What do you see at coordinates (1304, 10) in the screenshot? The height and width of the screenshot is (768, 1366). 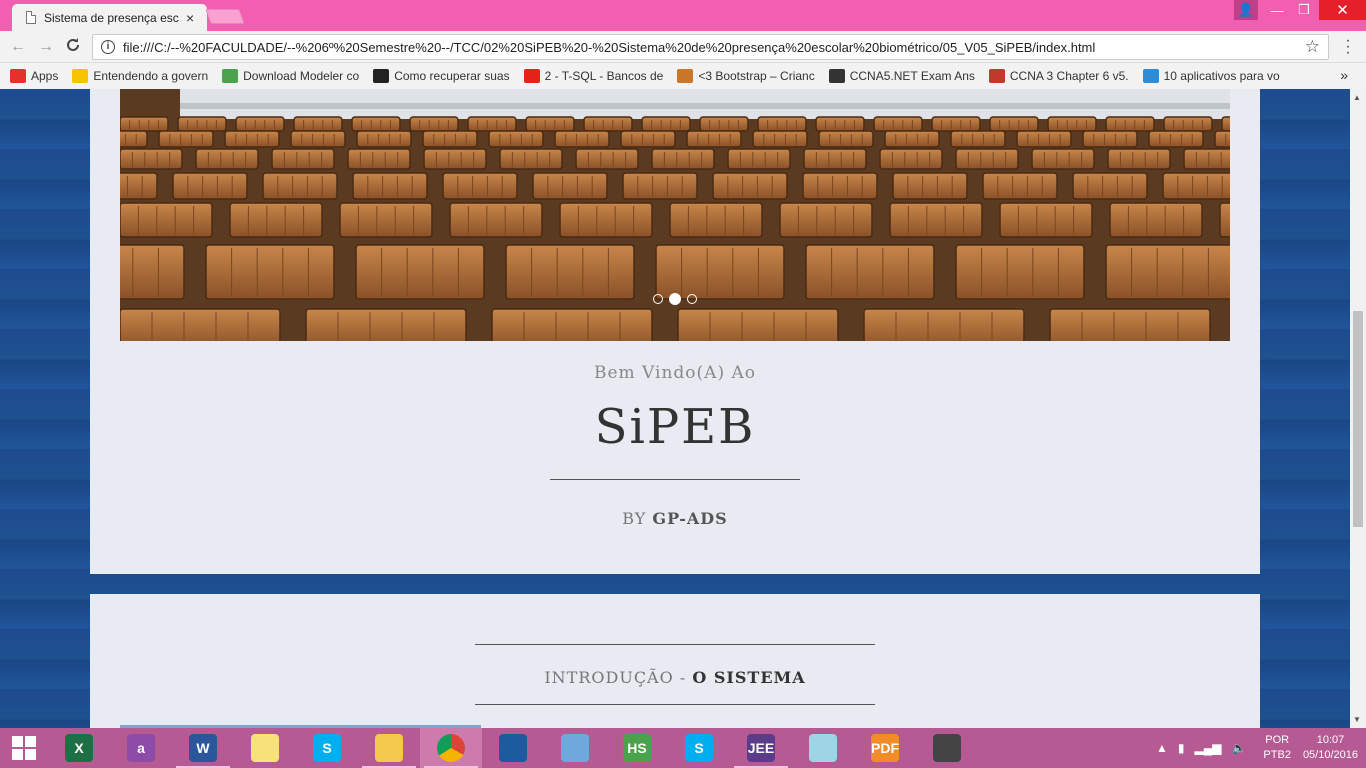 I see `maximize-button: ❐` at bounding box center [1304, 10].